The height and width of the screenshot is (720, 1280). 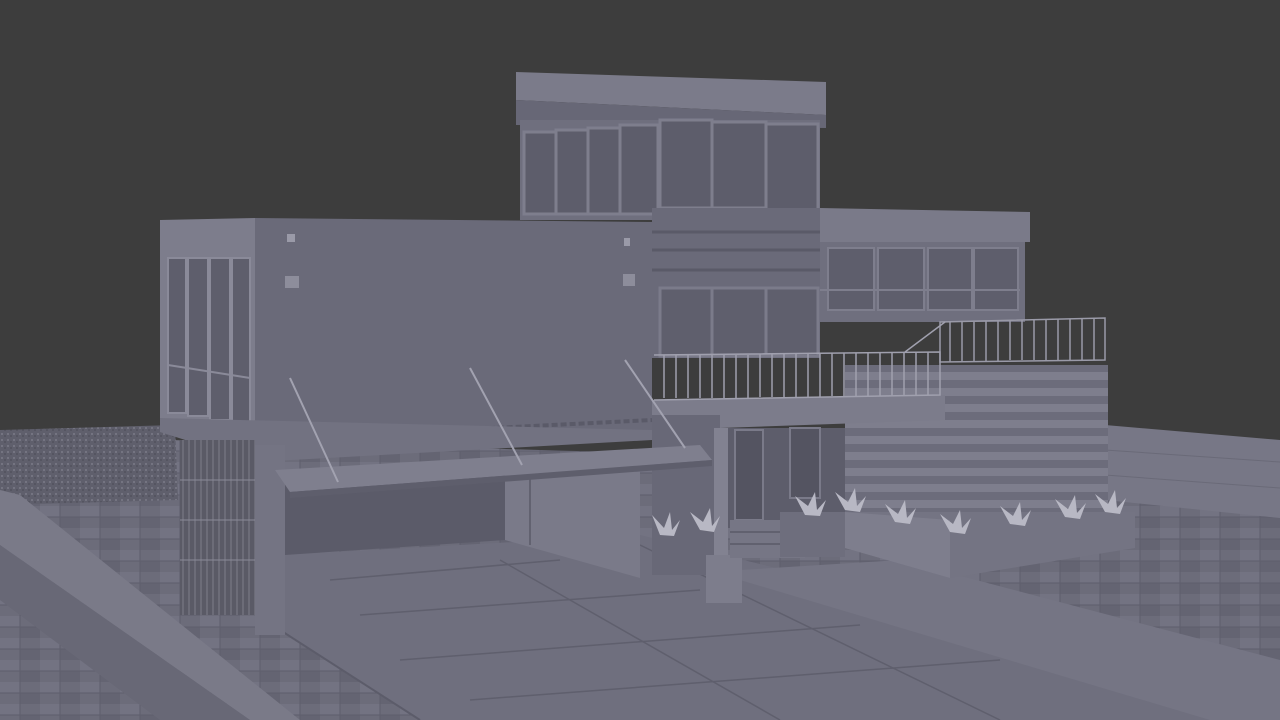 I want to click on upper-railing, so click(x=1022, y=340).